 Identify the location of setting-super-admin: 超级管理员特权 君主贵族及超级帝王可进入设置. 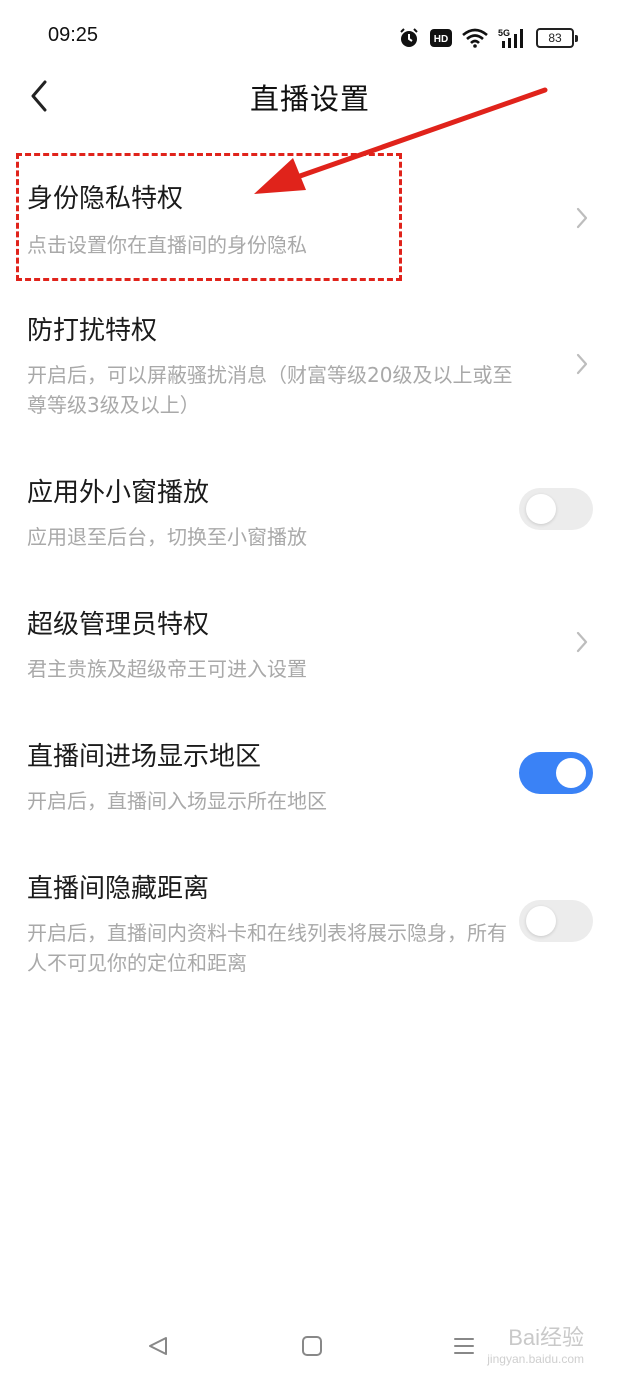
(310, 649).